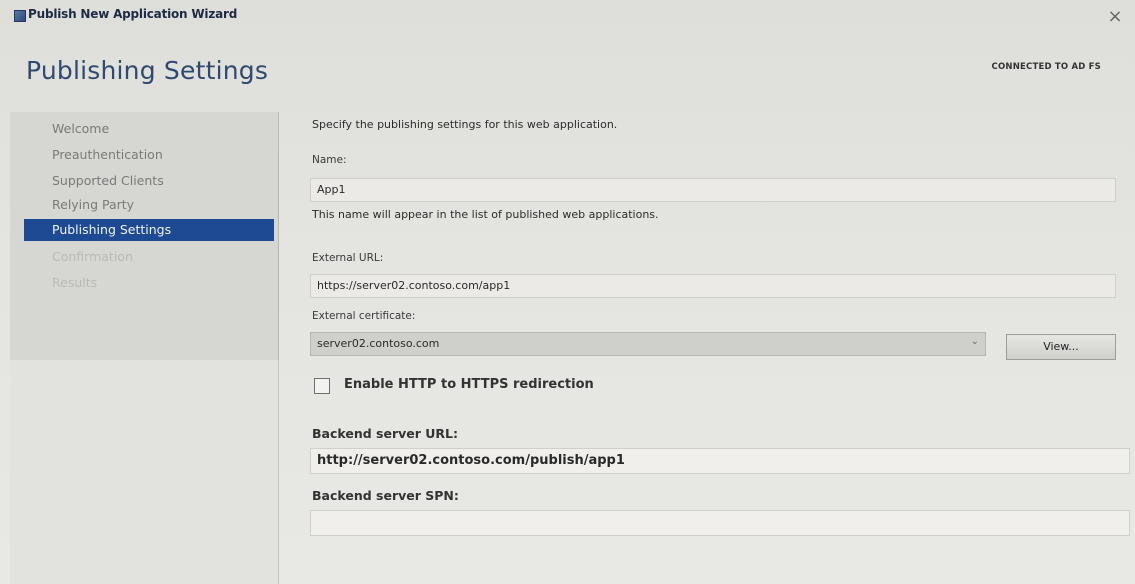 The width and height of the screenshot is (1135, 584). I want to click on backend-spn-label: Backend server SPN:, so click(385, 495).